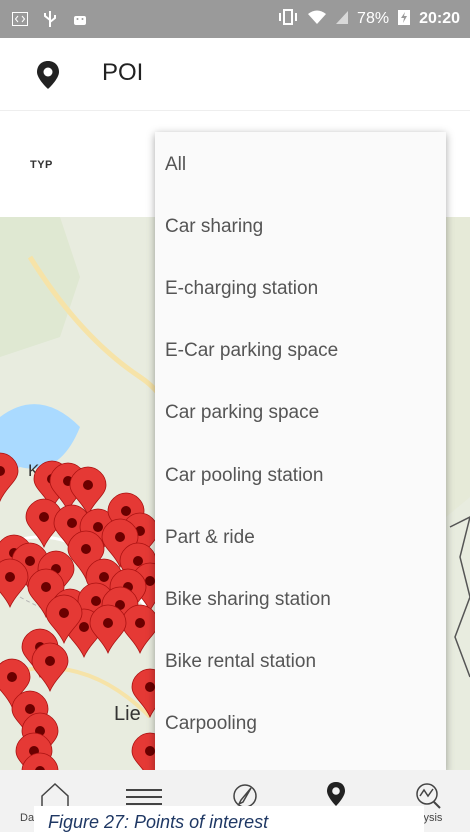 The height and width of the screenshot is (833, 470). I want to click on dropdown-item-bike-sharing-station: Bike sharing station, so click(248, 600).